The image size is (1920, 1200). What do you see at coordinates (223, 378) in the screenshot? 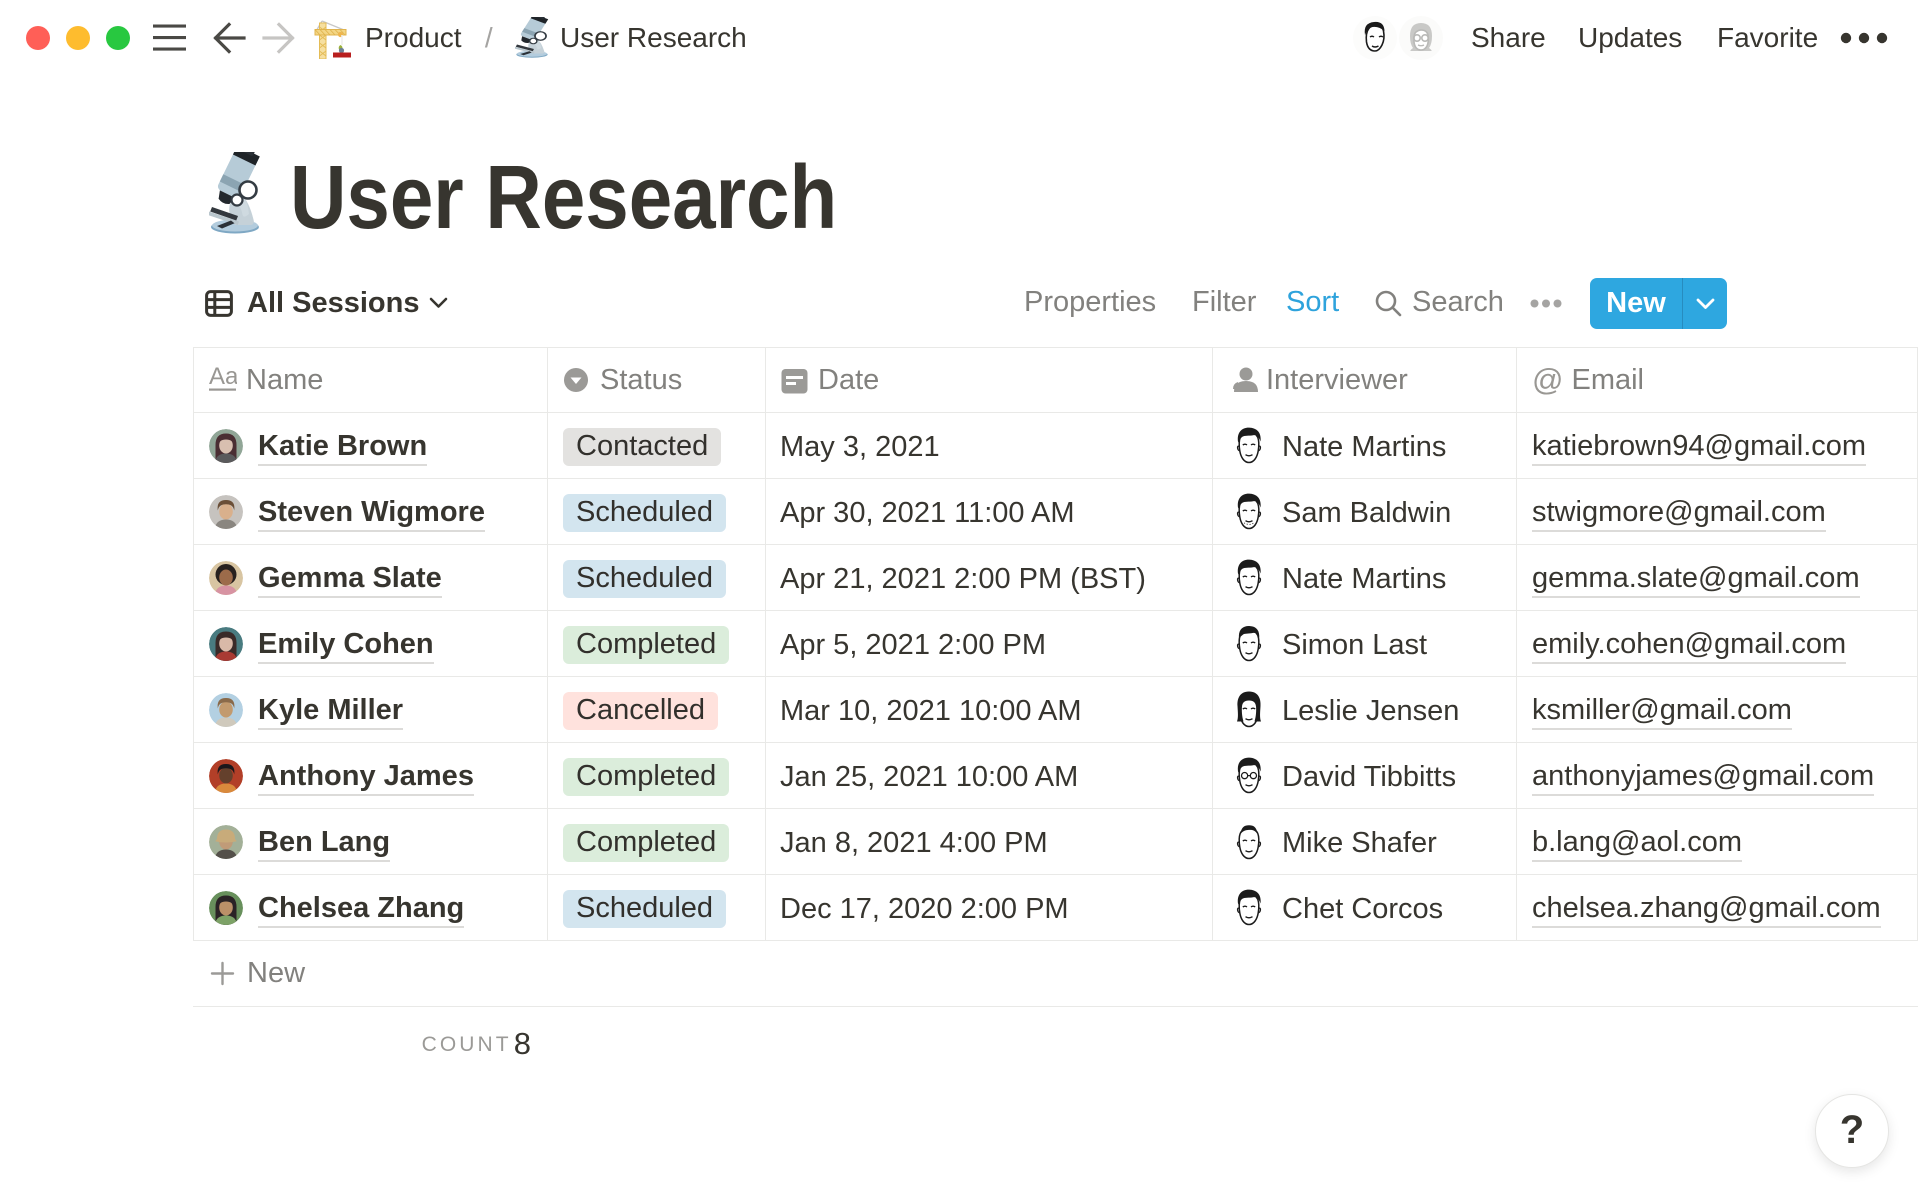
I see `svg-text: Aa` at bounding box center [223, 378].